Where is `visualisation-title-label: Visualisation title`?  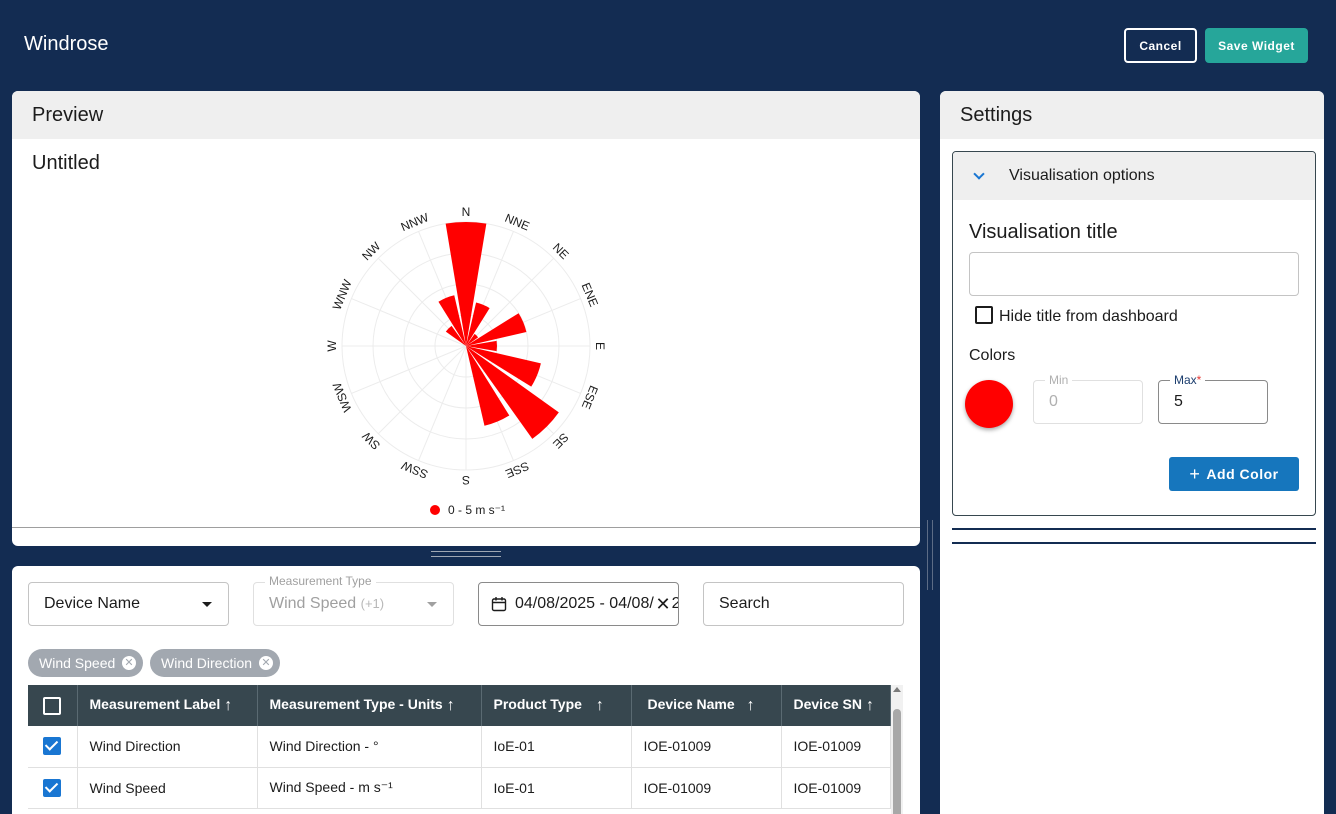 visualisation-title-label: Visualisation title is located at coordinates (1043, 232).